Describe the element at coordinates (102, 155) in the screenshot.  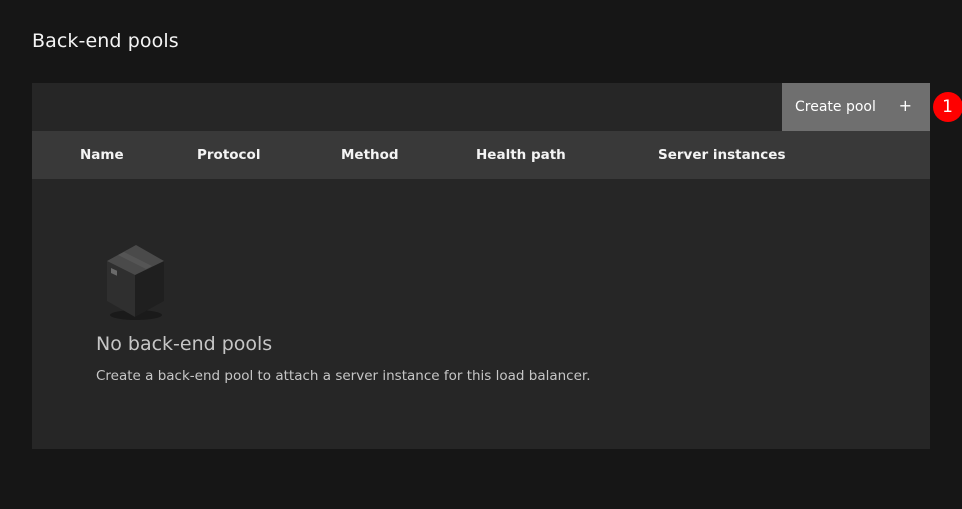
I see `column-header-name: Name` at that location.